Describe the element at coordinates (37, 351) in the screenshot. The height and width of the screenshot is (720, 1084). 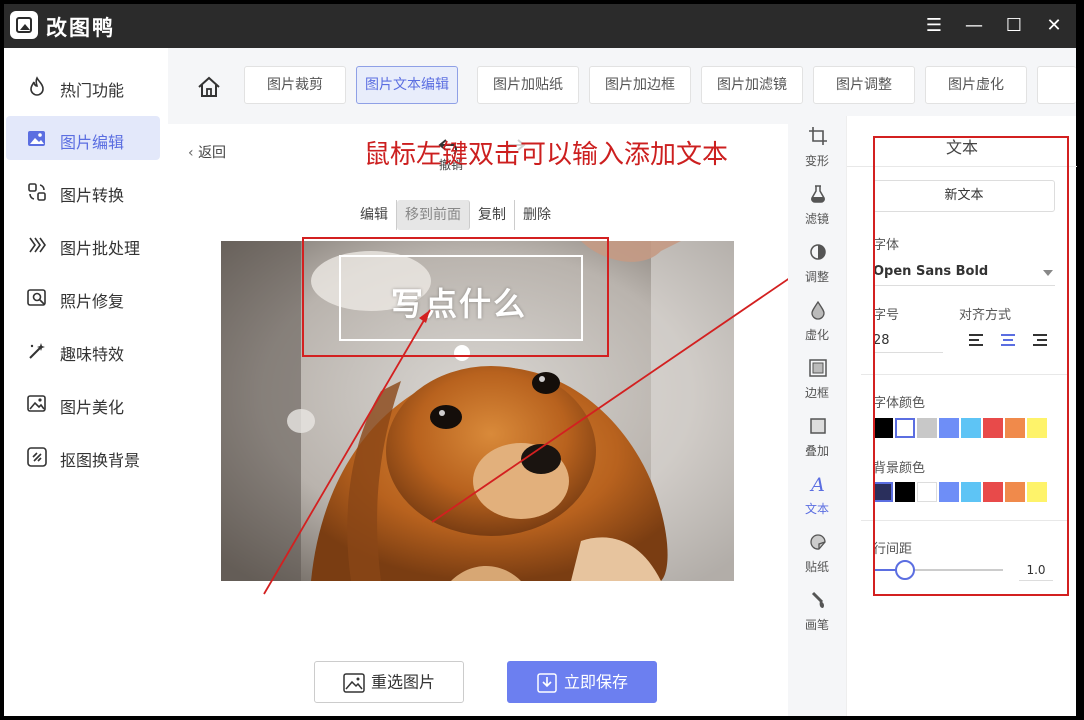
I see `magic-wand-icon` at that location.